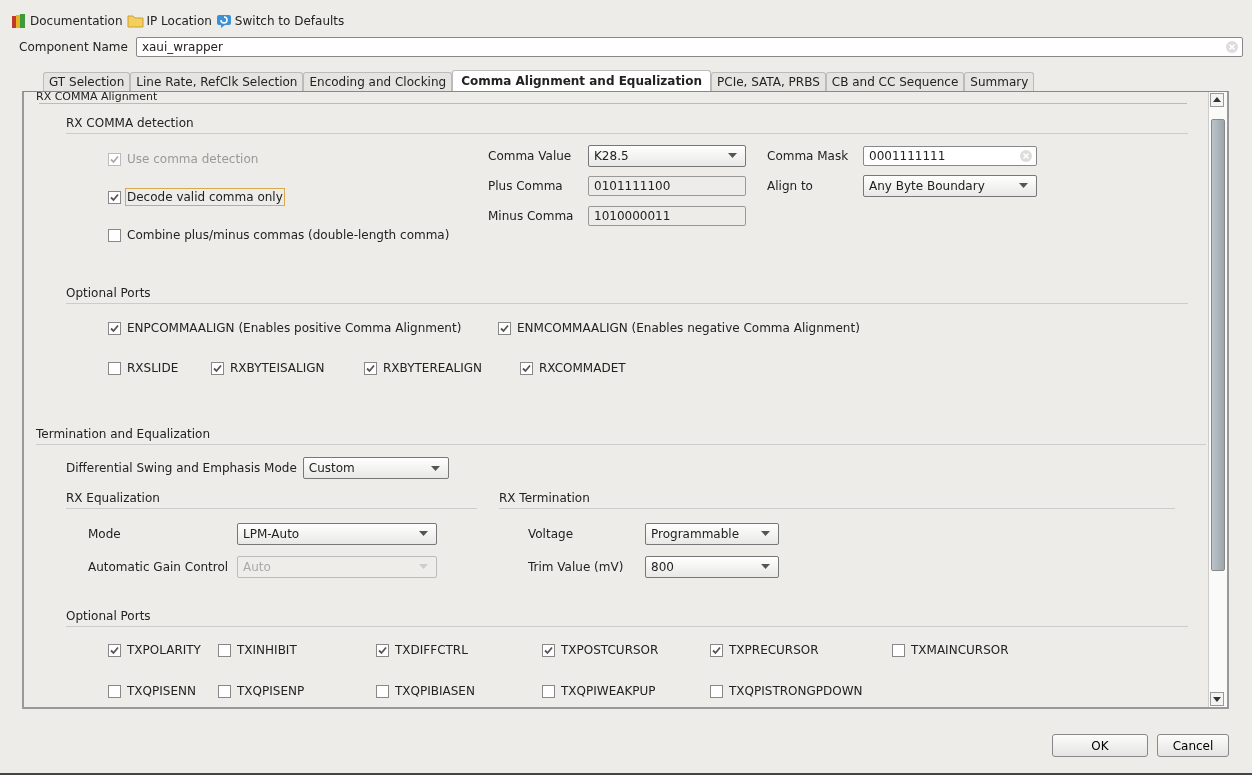  What do you see at coordinates (378, 81) in the screenshot?
I see `tab: Encoding and Clocking` at bounding box center [378, 81].